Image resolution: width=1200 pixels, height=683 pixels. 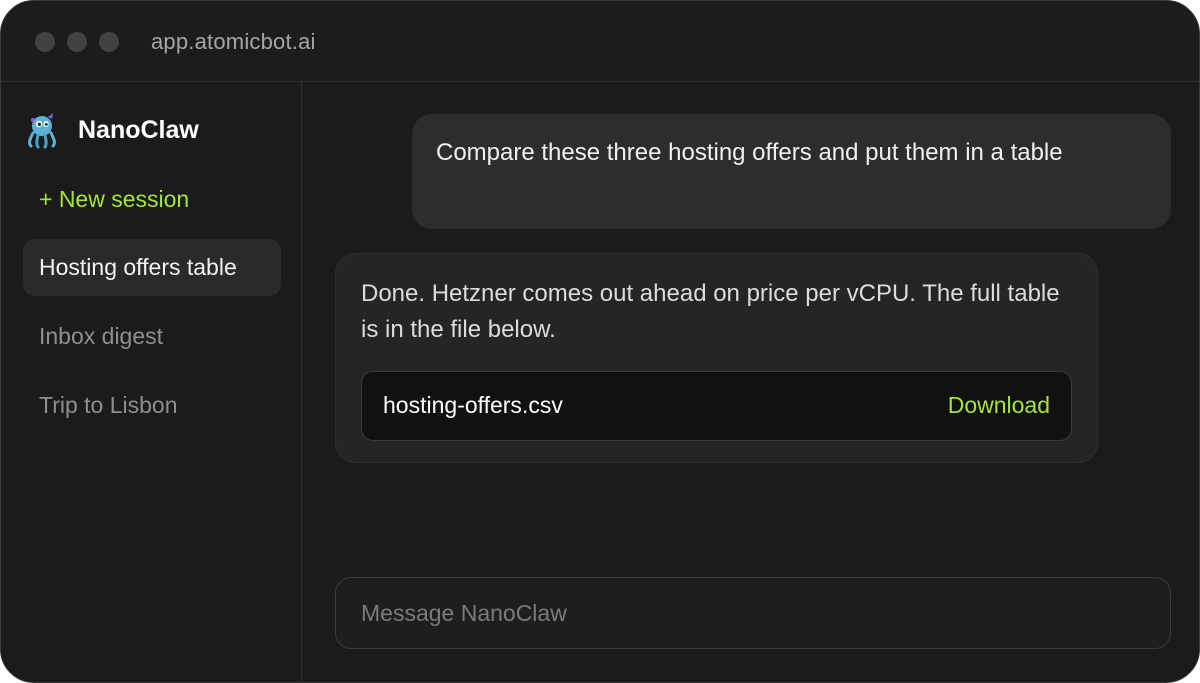 What do you see at coordinates (114, 199) in the screenshot?
I see `new-session-button: + New session` at bounding box center [114, 199].